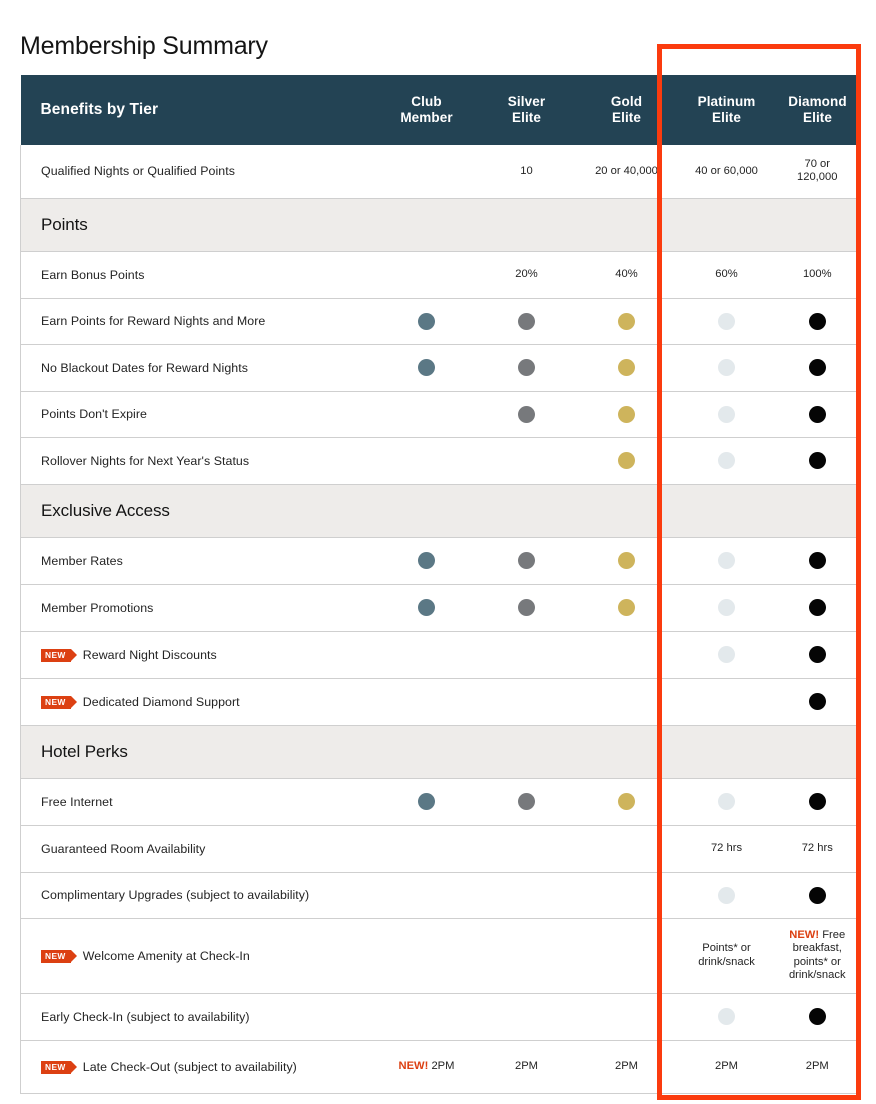 This screenshot has height=1104, width=876. Describe the element at coordinates (817, 110) in the screenshot. I see `column-header-diamond-elite: Diamond Elite` at that location.